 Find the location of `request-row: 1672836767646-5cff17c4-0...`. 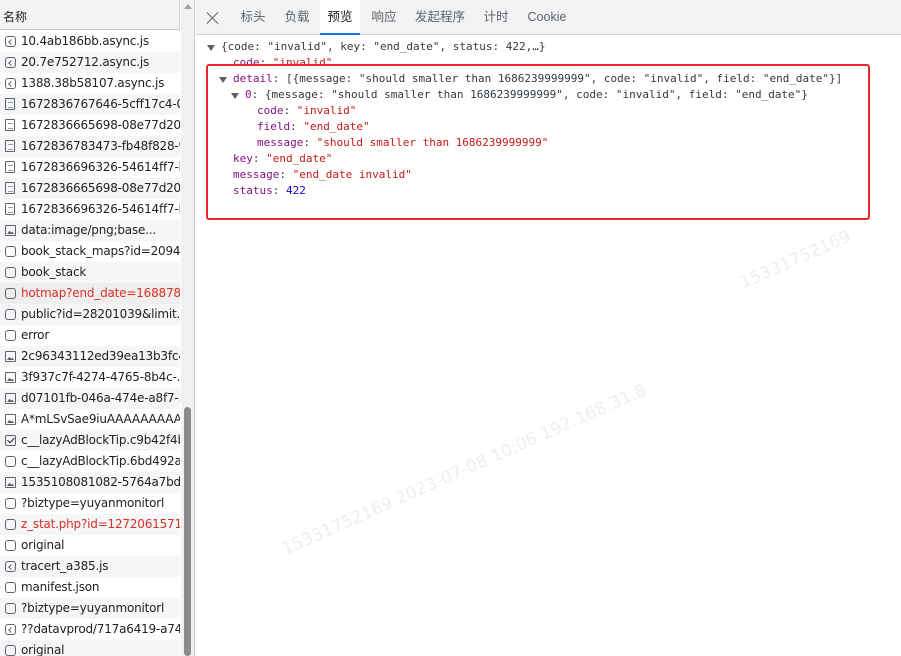

request-row: 1672836767646-5cff17c4-0... is located at coordinates (90, 104).